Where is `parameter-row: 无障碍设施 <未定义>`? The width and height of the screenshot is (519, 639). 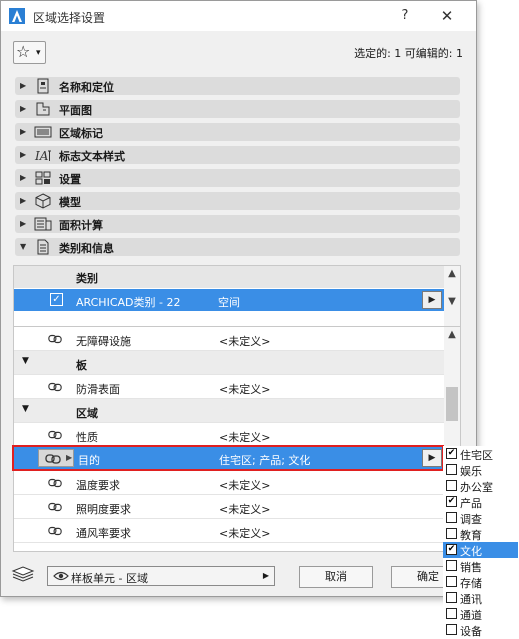
parameter-row: 无障碍设施 <未定义> is located at coordinates (229, 339).